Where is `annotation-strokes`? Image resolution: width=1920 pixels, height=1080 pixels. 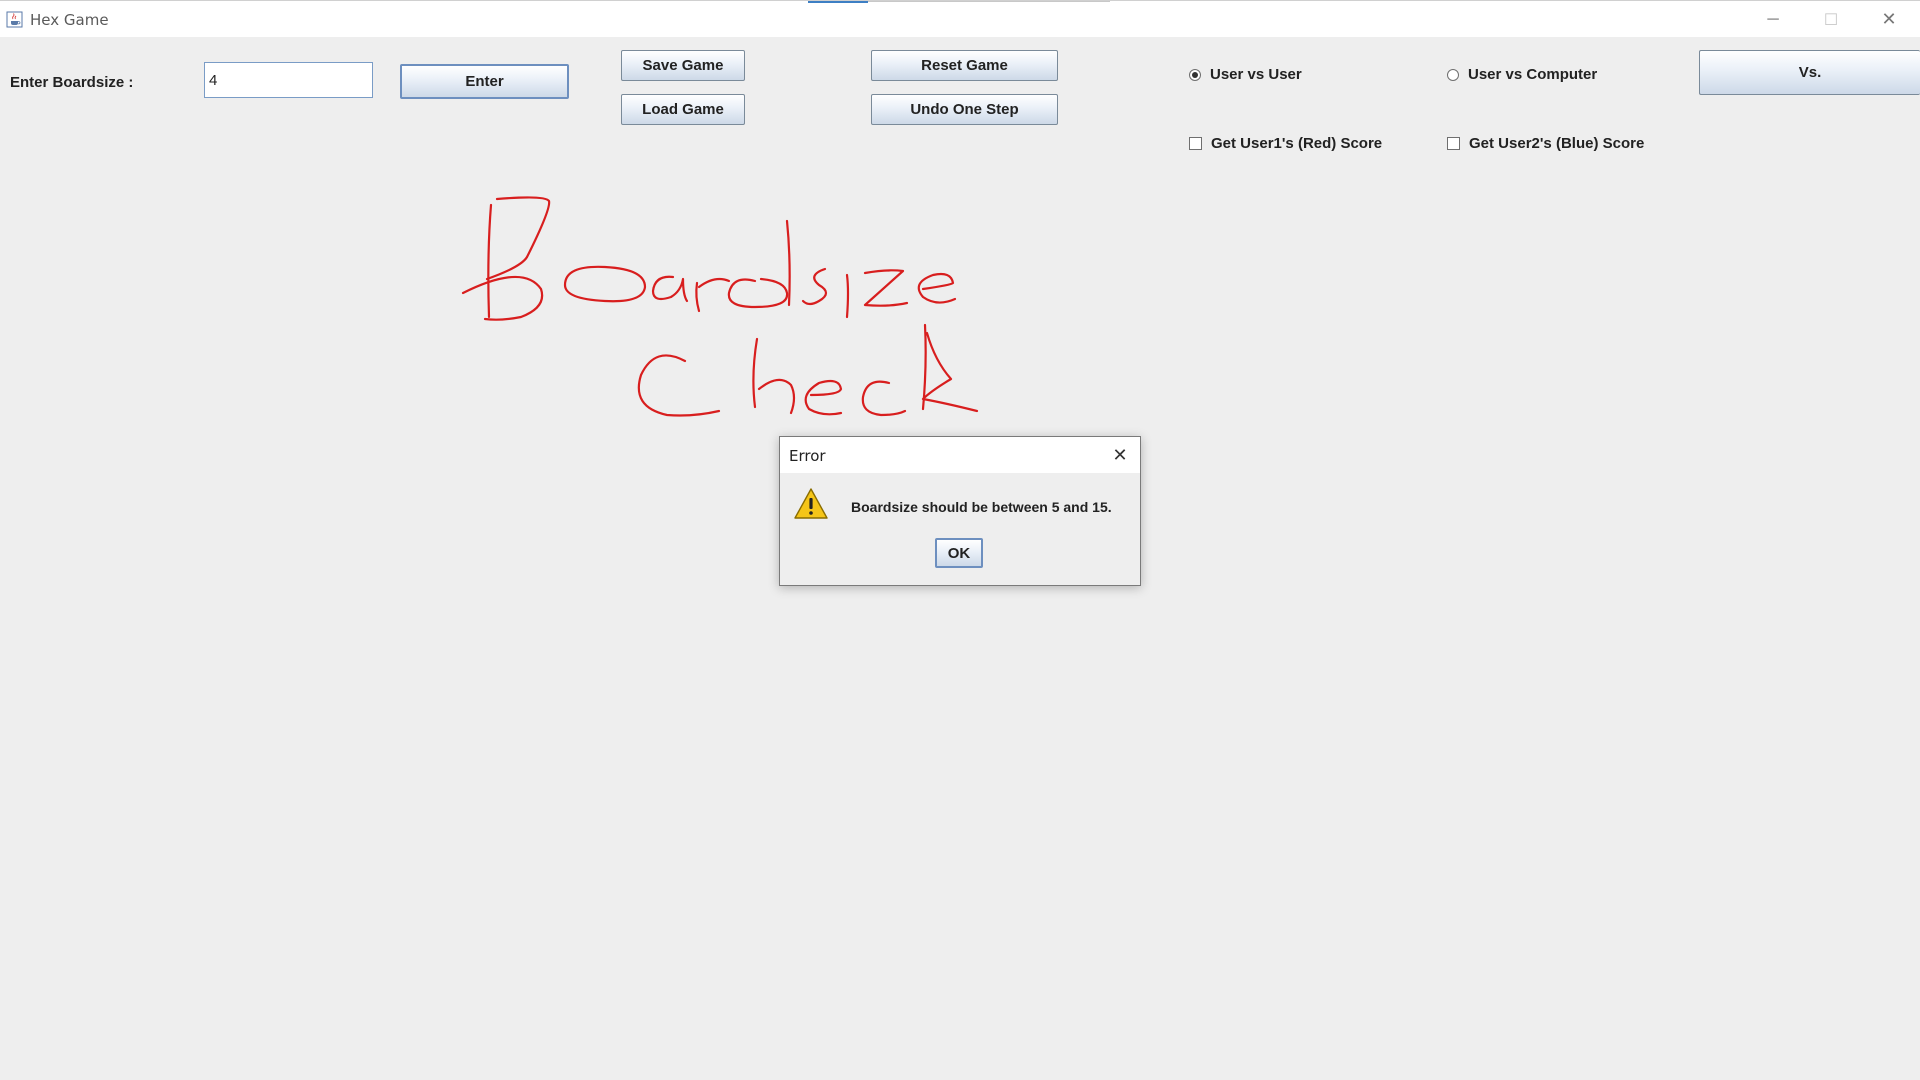
annotation-strokes is located at coordinates (720, 306).